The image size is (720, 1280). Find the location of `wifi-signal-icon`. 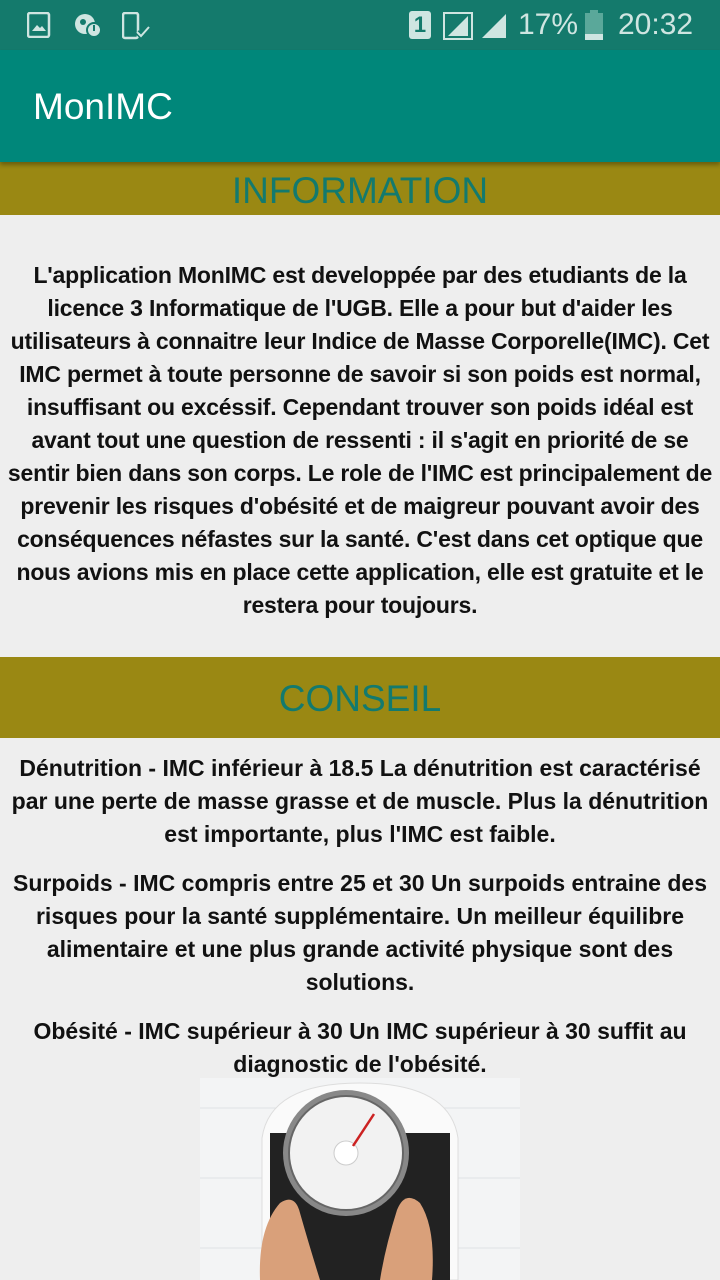

wifi-signal-icon is located at coordinates (458, 26).